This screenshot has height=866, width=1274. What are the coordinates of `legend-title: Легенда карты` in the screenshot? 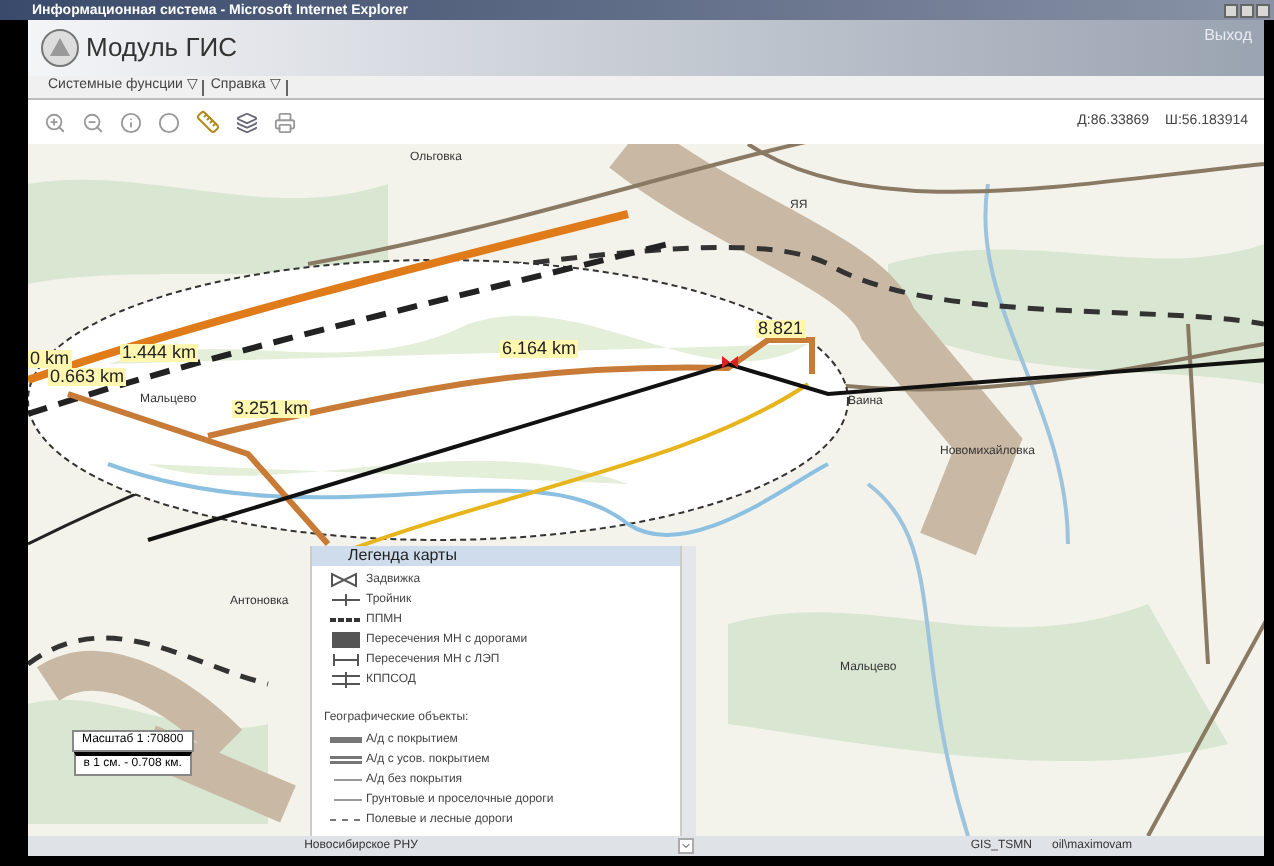 It's located at (496, 556).